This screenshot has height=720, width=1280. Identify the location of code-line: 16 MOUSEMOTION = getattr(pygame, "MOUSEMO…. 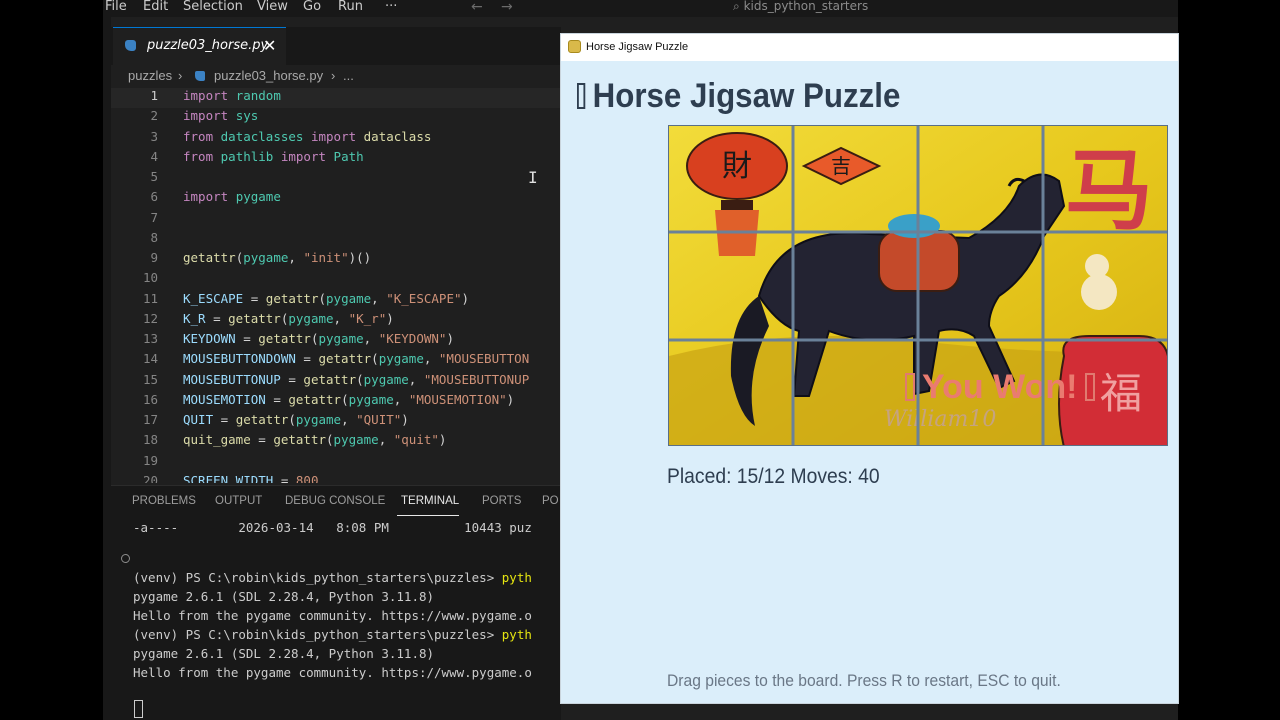
(336, 402).